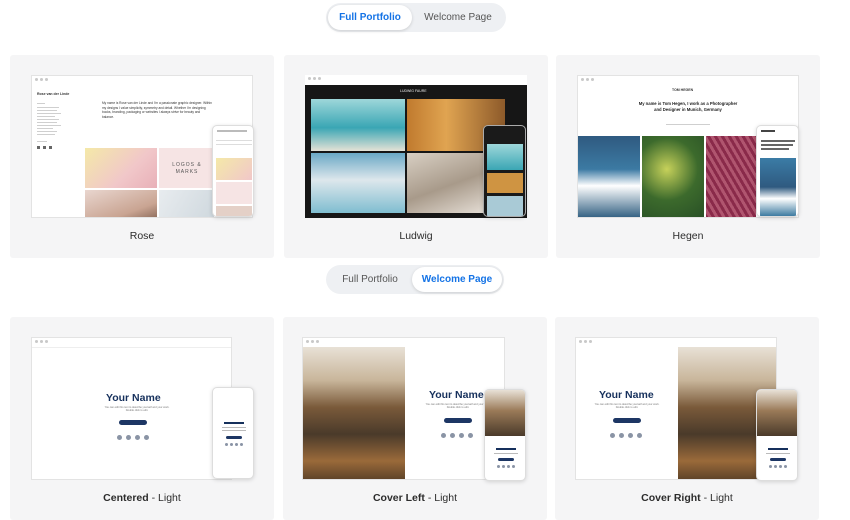 This screenshot has width=850, height=520. What do you see at coordinates (53, 94) in the screenshot?
I see `rose-site-title: Rose van der Linde` at bounding box center [53, 94].